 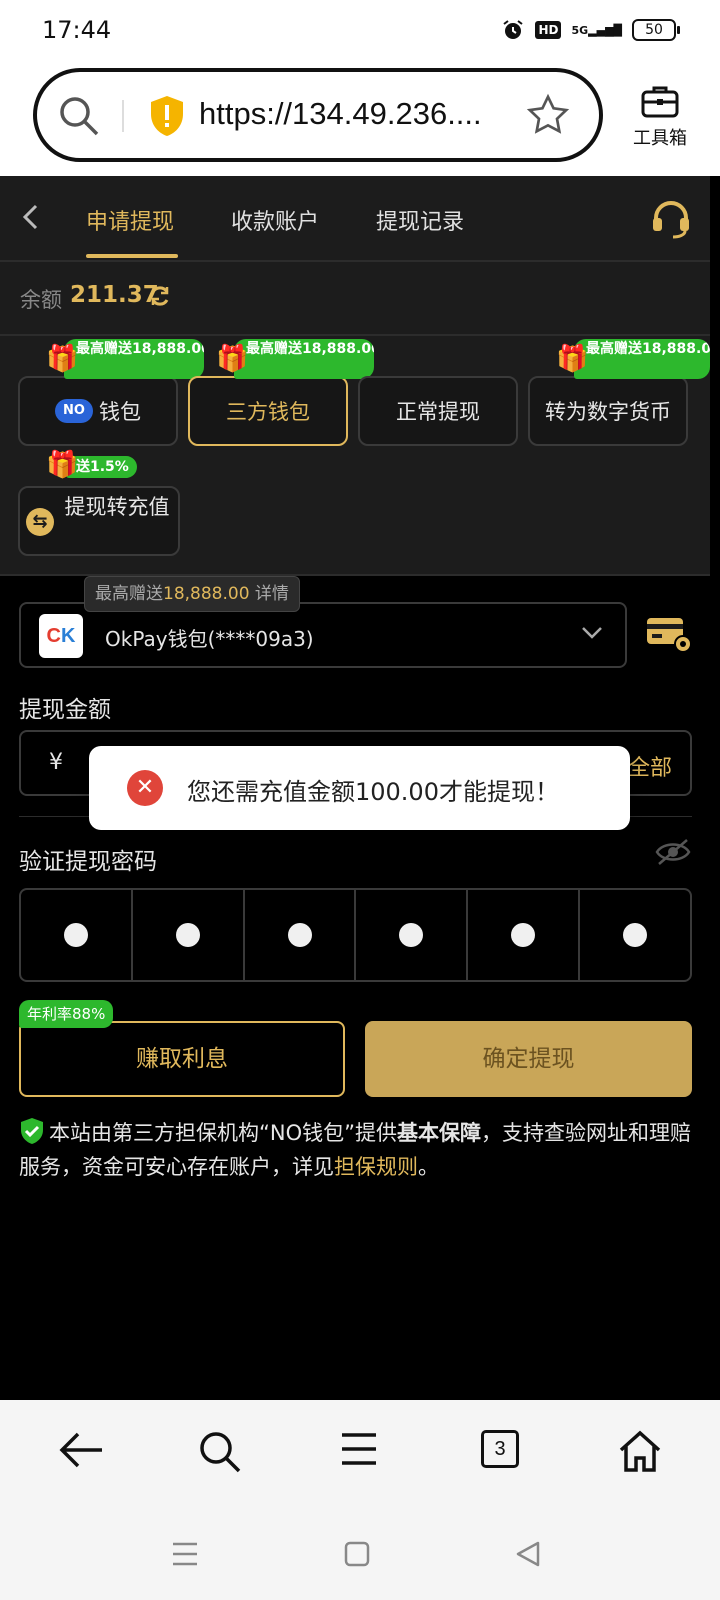 What do you see at coordinates (596, 30) in the screenshot?
I see `signal-icon: 5G▂▄▆█` at bounding box center [596, 30].